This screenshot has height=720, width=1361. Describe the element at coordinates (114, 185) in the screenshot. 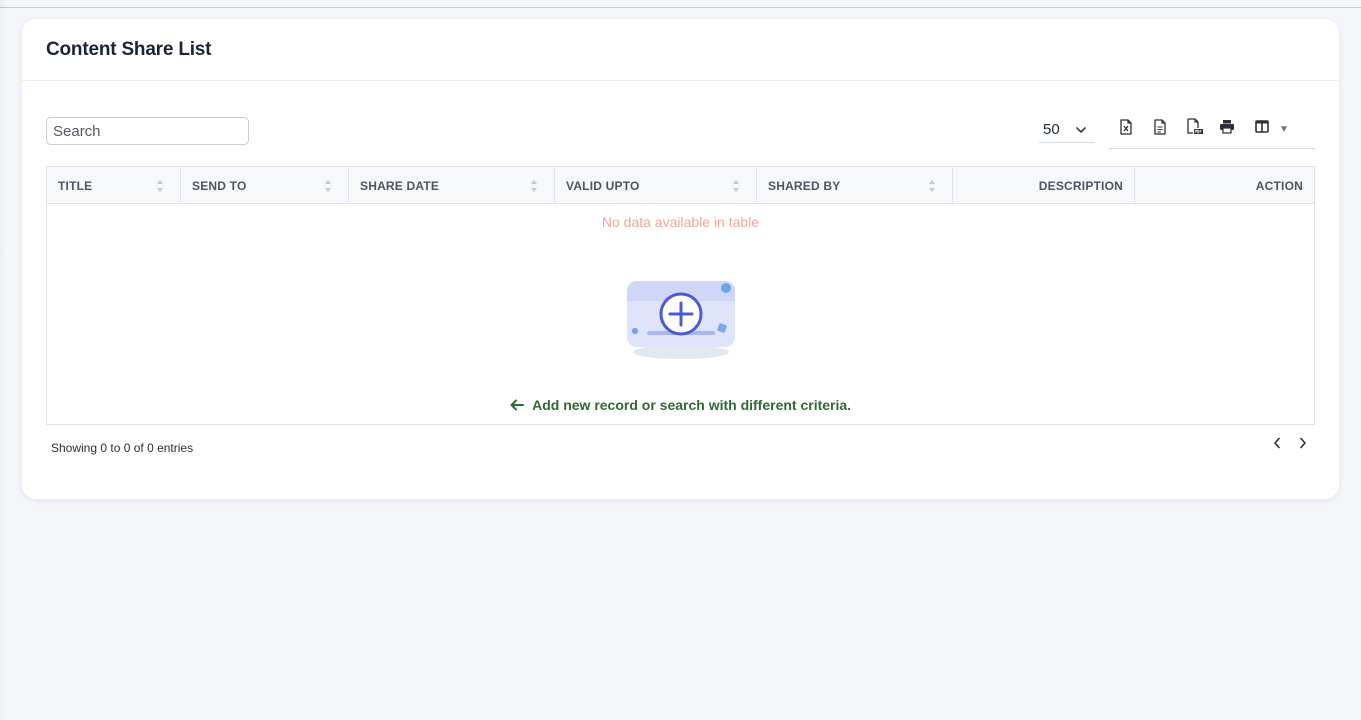

I see `column-header-title: TITLE` at that location.